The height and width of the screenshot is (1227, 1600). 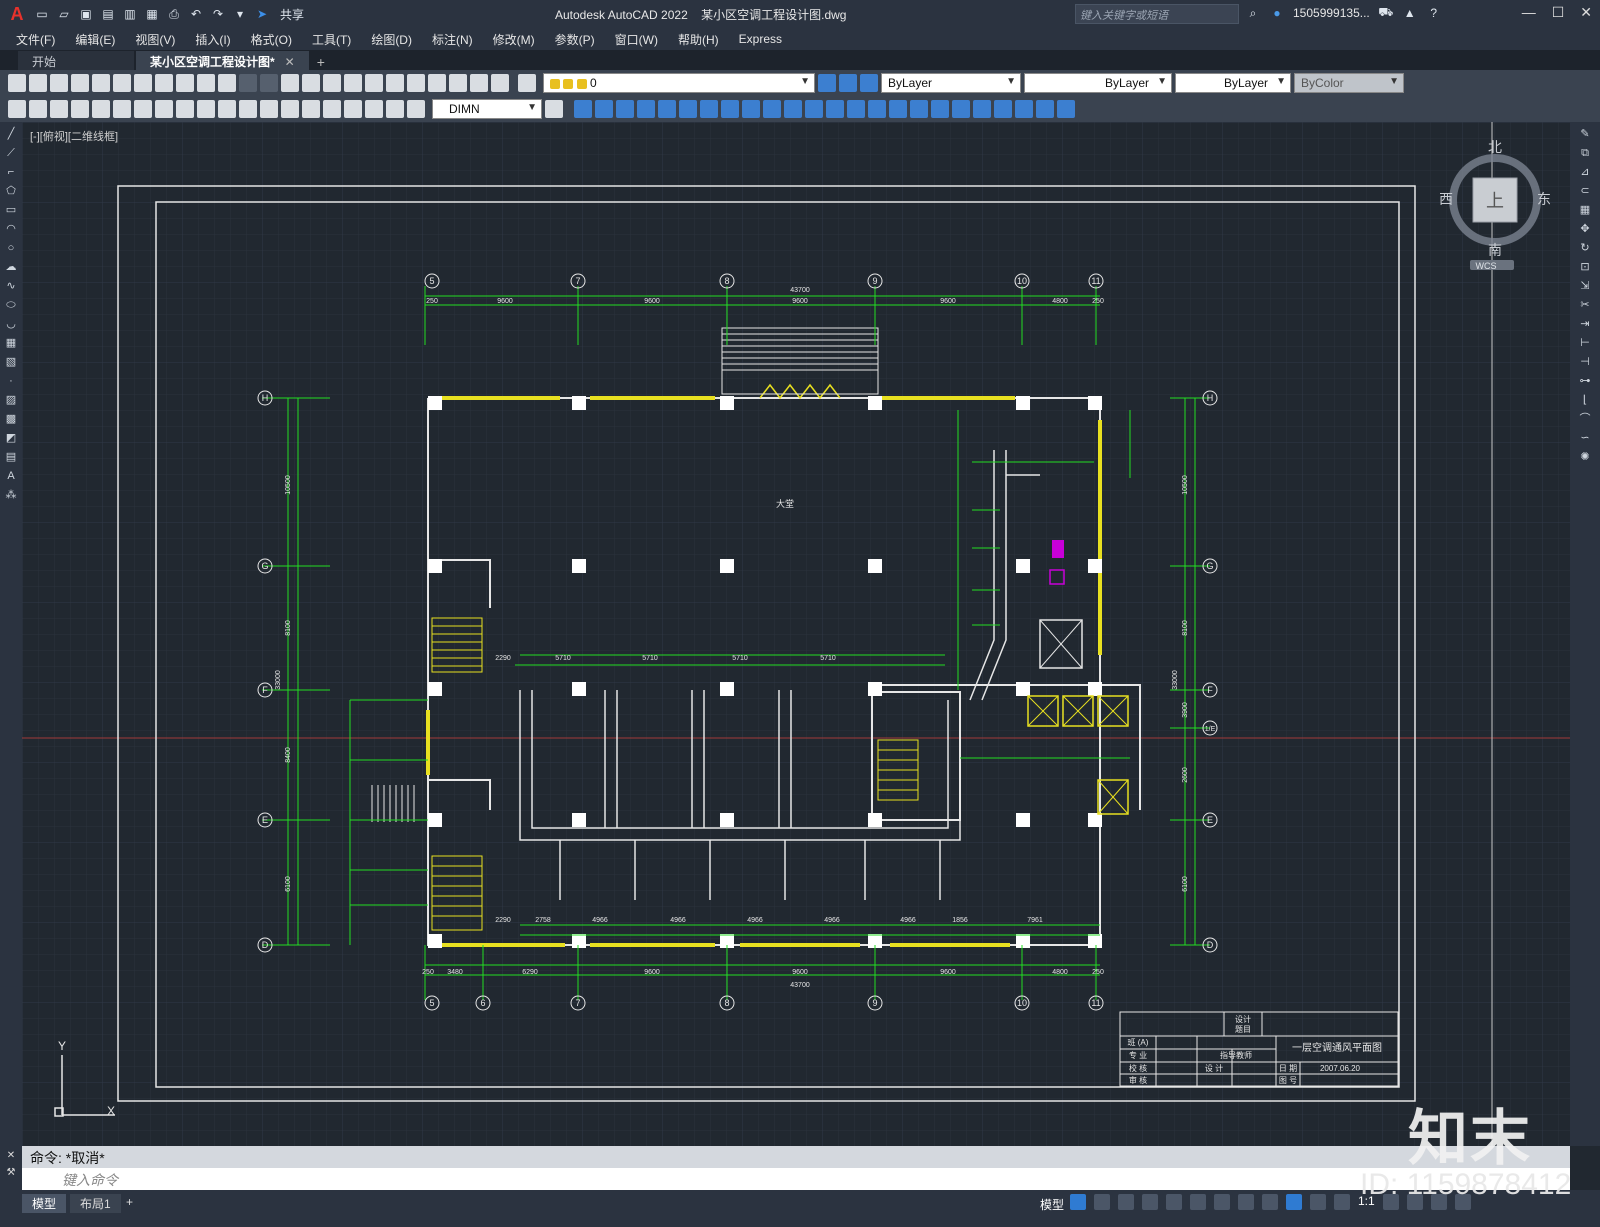 I want to click on spline-icon: ∿, so click(x=11, y=286).